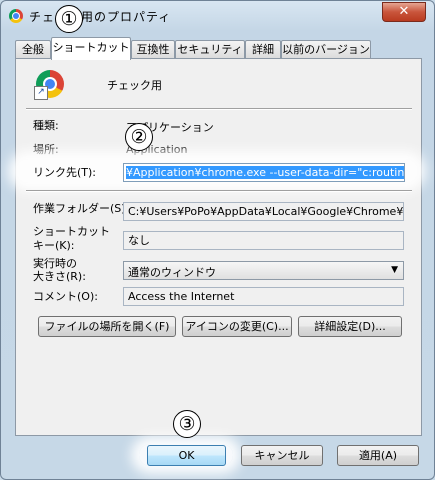 This screenshot has height=480, width=435. I want to click on chevron-down-icon: ▼, so click(394, 270).